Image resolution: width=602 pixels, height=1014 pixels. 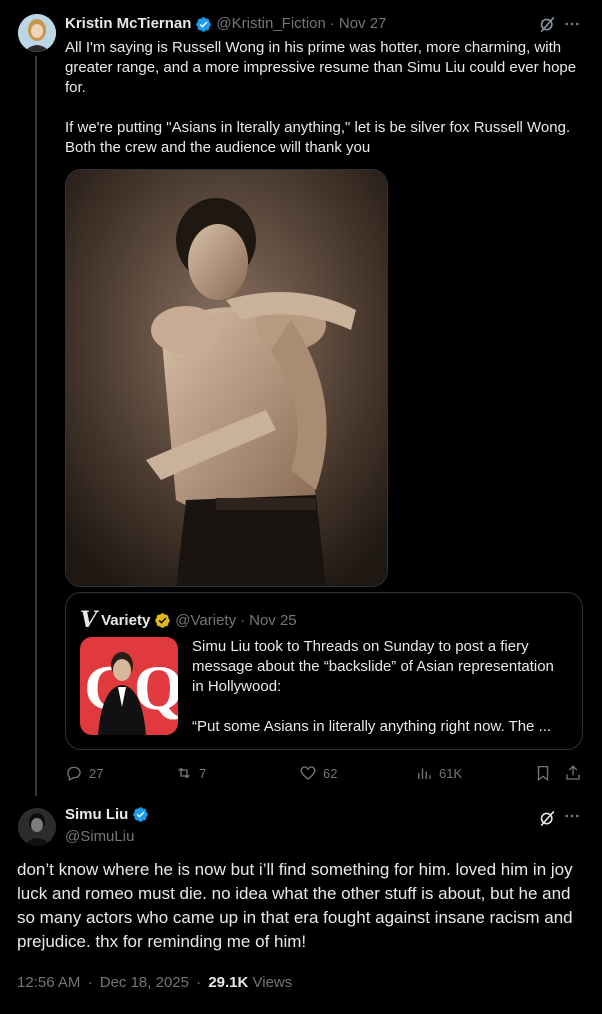 What do you see at coordinates (37, 827) in the screenshot?
I see `avatar-simu` at bounding box center [37, 827].